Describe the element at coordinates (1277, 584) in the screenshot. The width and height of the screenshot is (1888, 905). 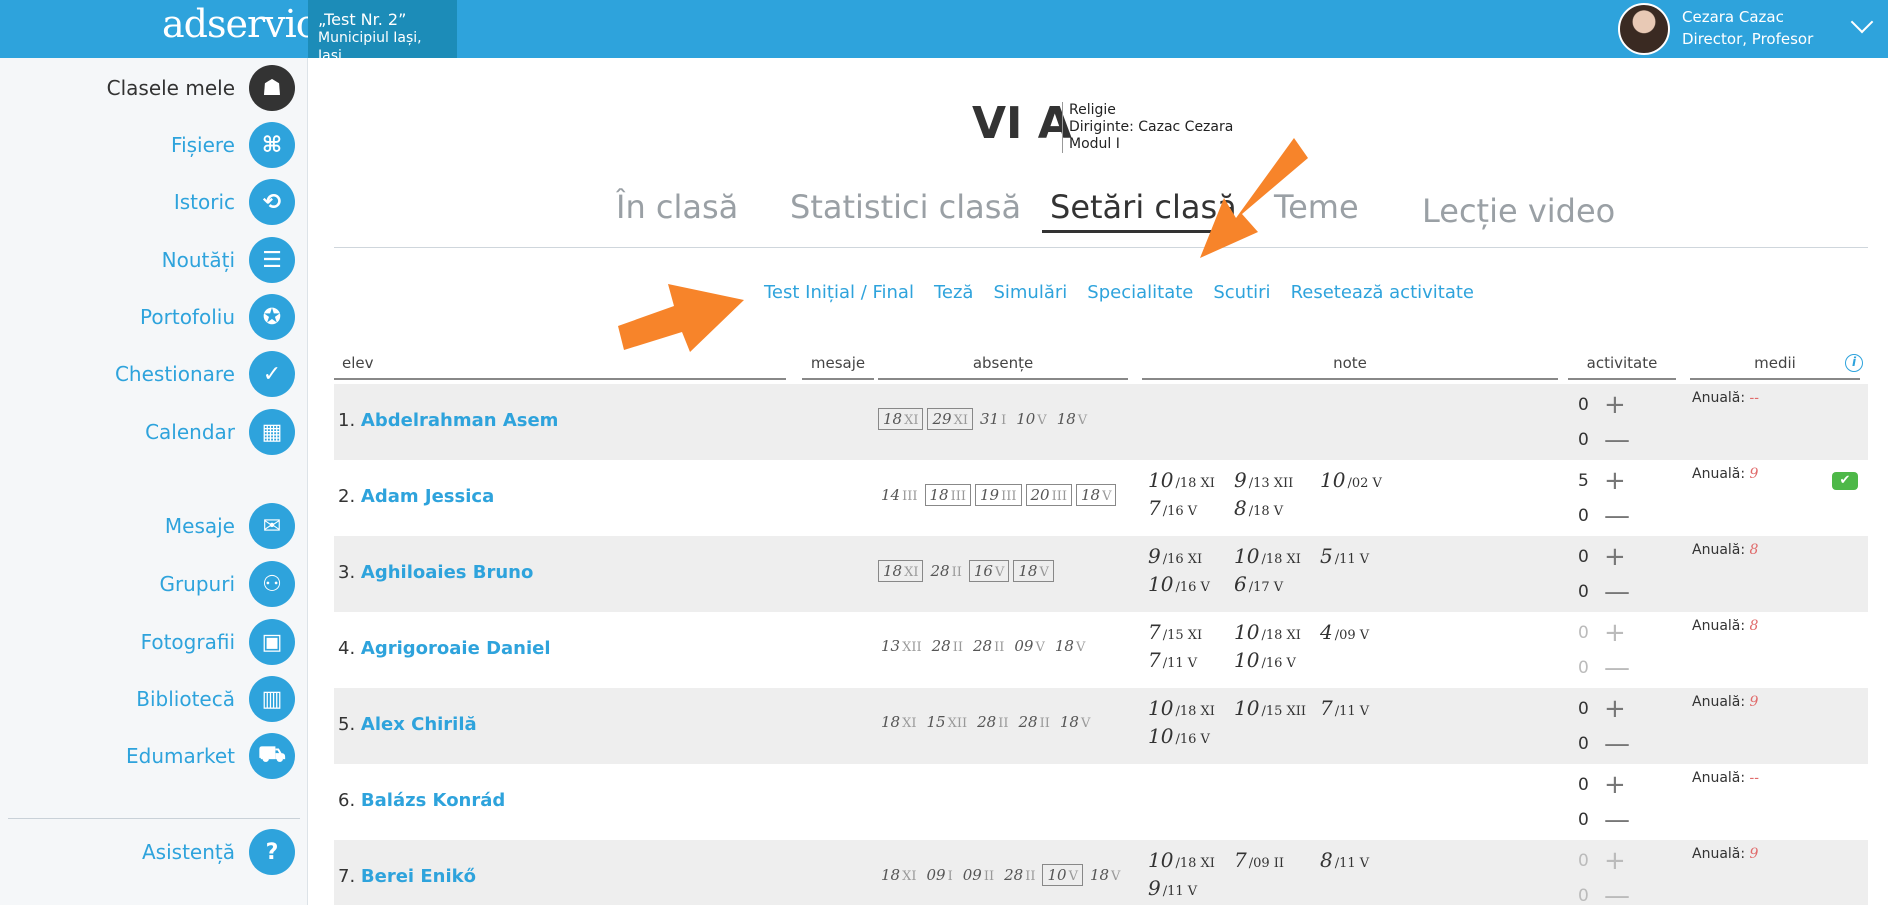
I see `grade-item: 6/17 V` at that location.